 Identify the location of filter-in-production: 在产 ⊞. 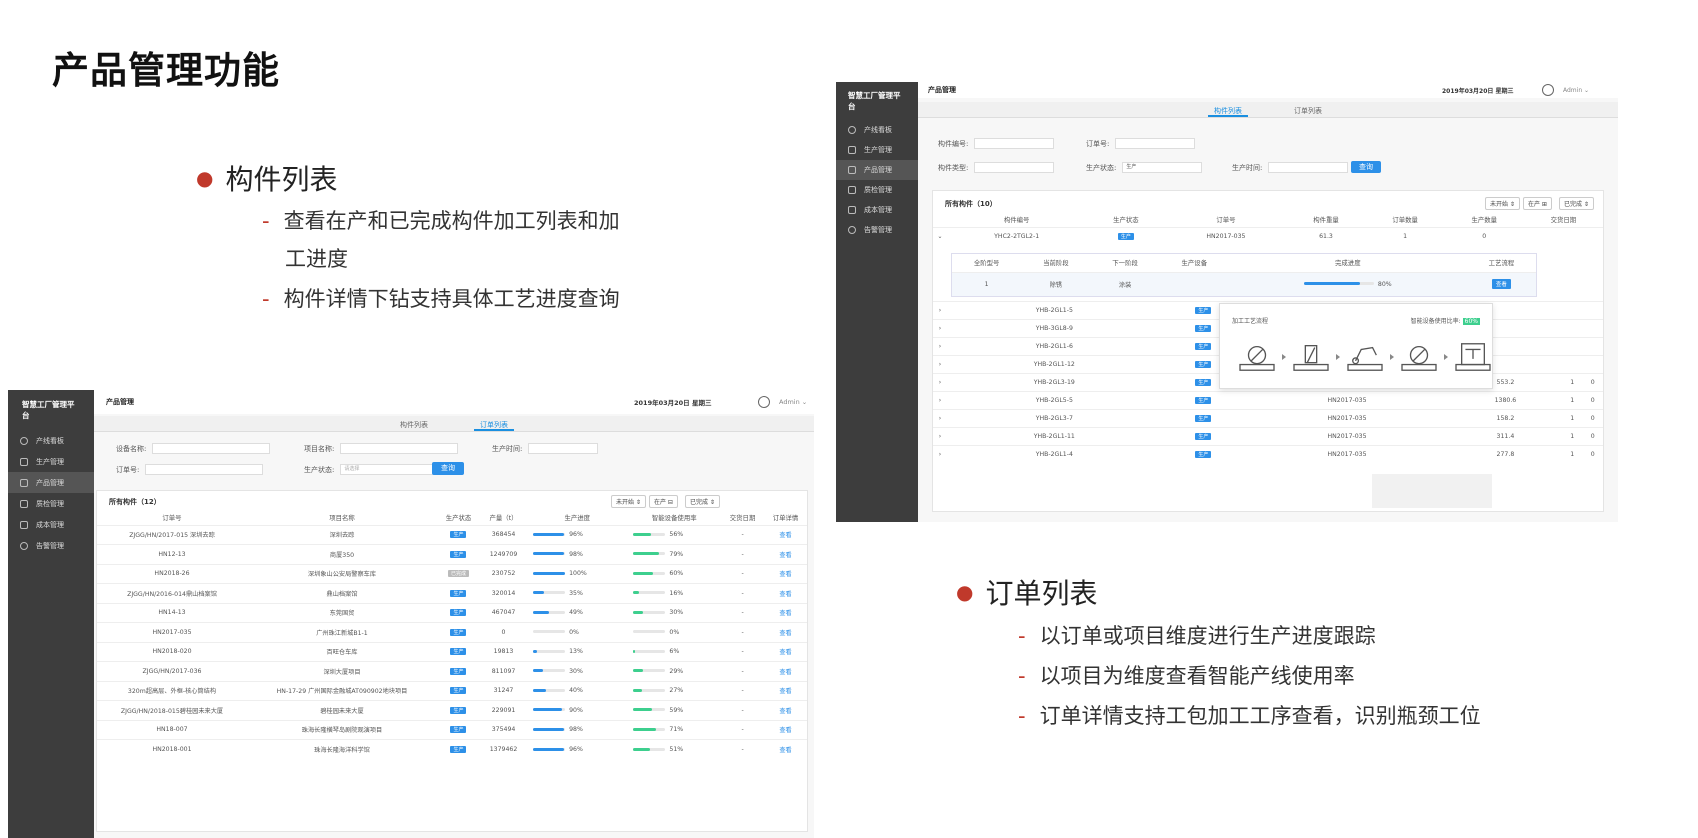
(1537, 203).